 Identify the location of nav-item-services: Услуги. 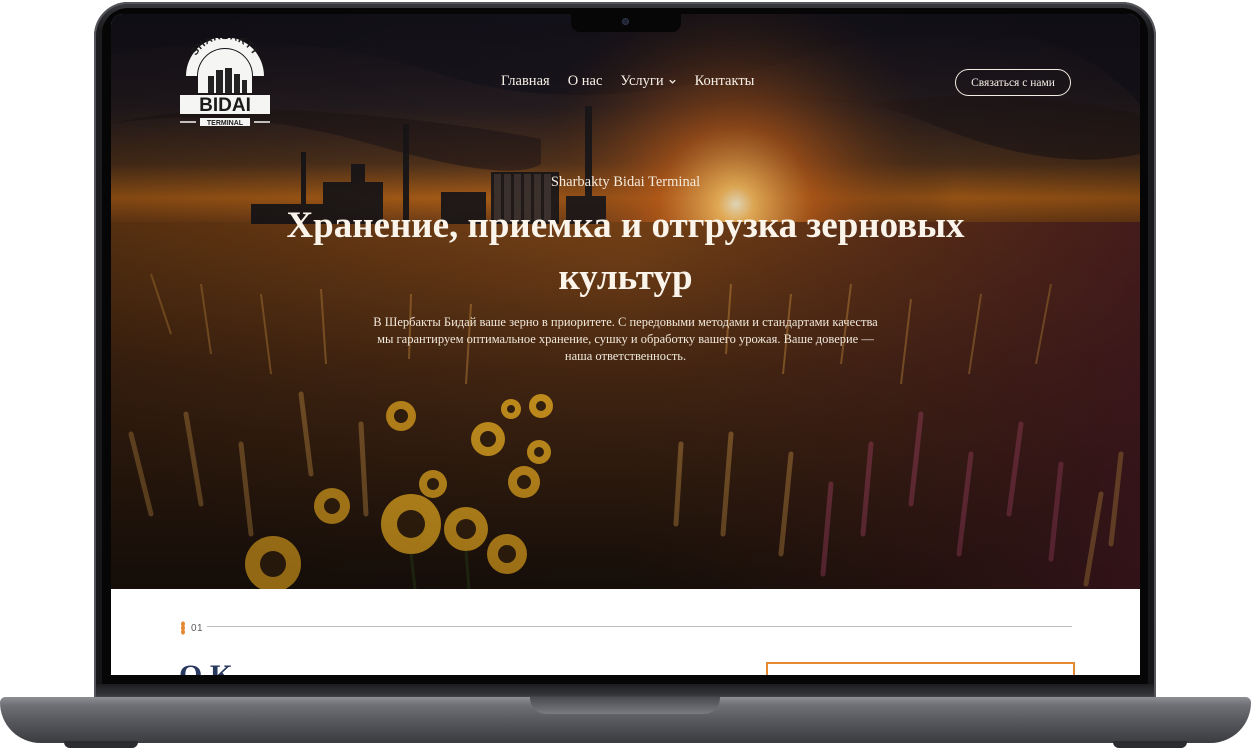
(648, 81).